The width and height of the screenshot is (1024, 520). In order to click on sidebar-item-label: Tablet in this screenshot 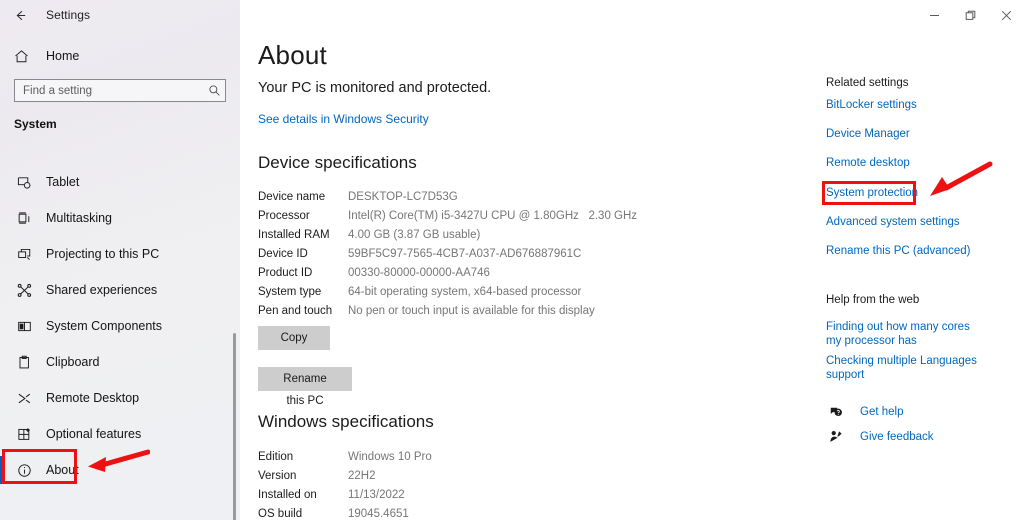, I will do `click(63, 182)`.